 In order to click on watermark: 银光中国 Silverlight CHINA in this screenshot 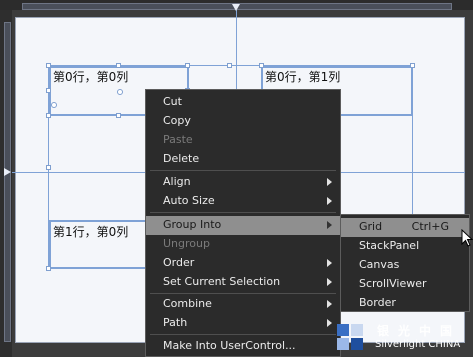, I will do `click(403, 338)`.